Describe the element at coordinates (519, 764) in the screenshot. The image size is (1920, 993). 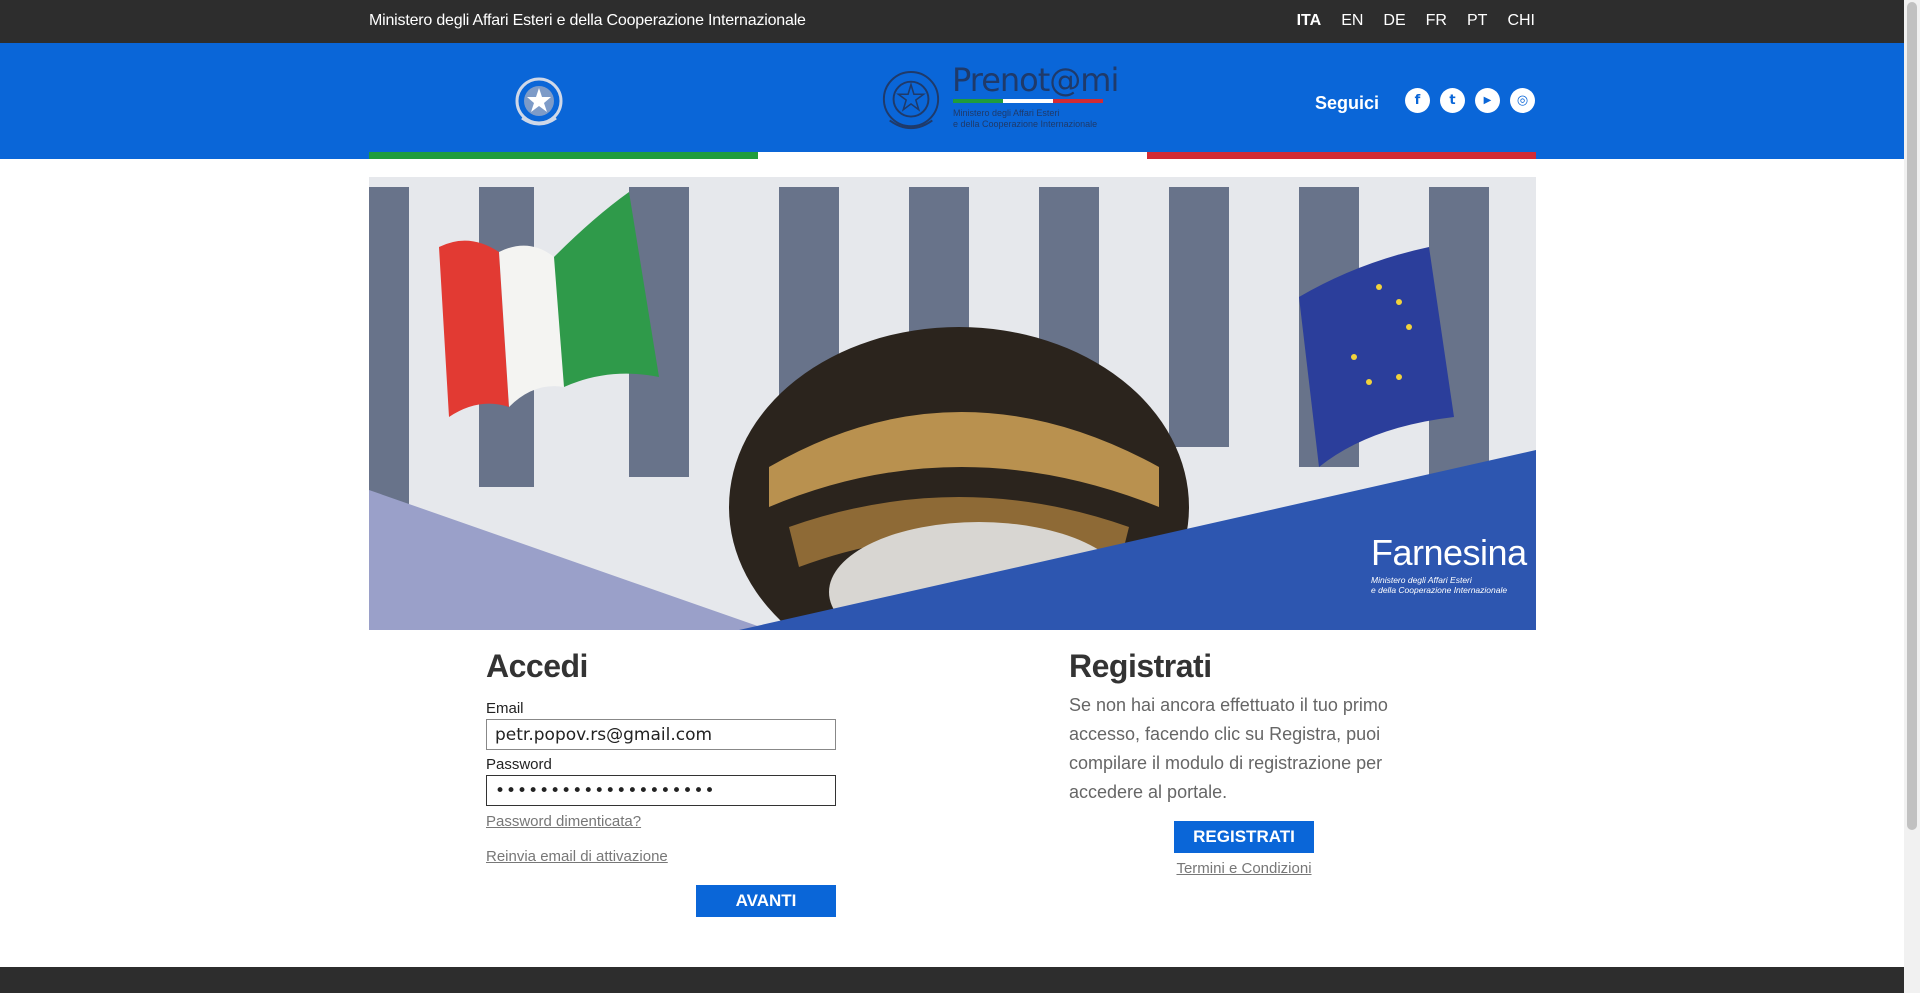
I see `password-label: Password` at that location.